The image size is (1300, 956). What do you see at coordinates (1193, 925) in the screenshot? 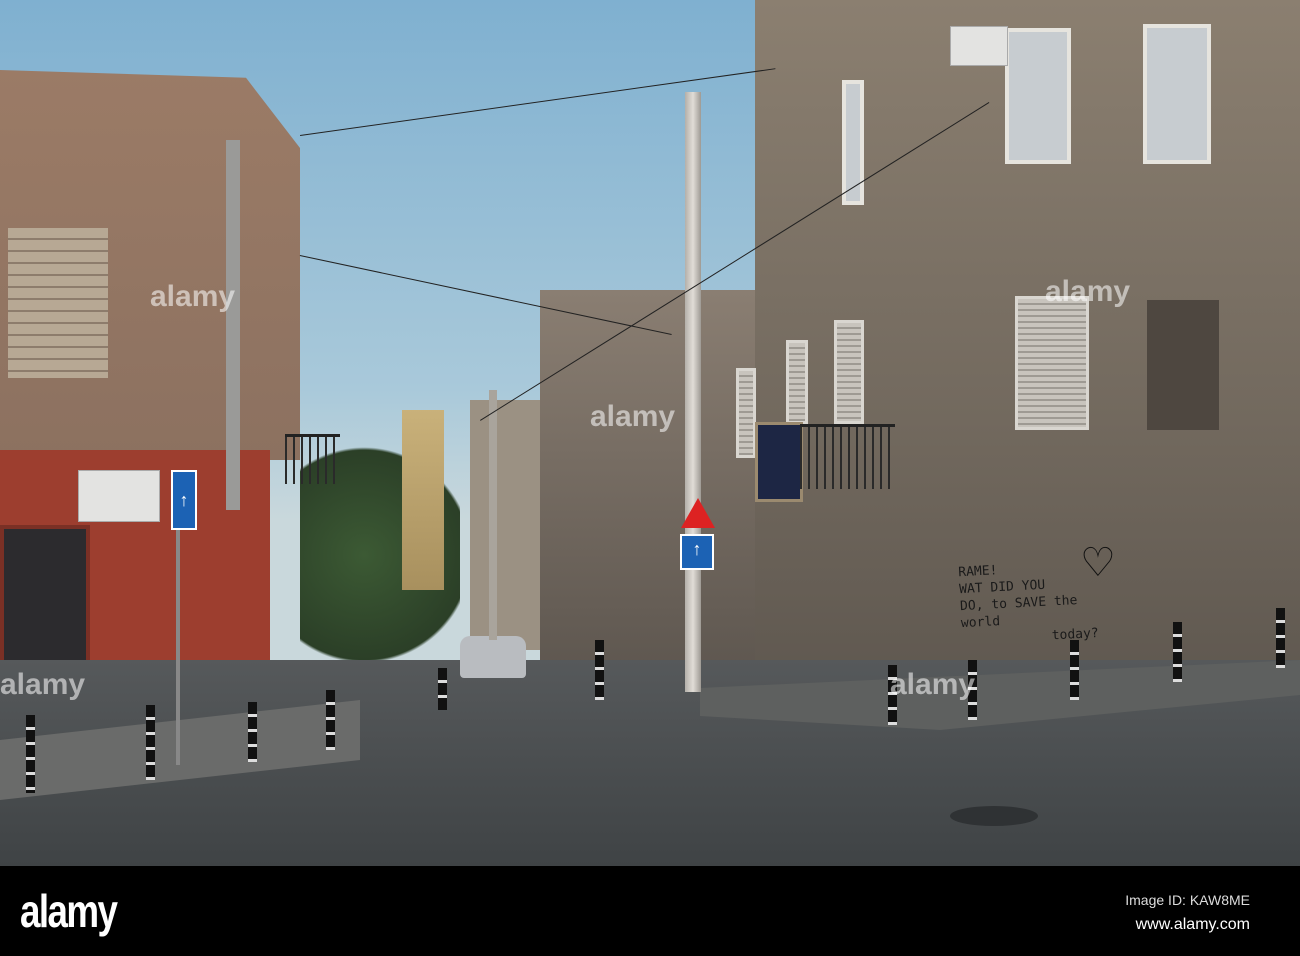
I see `website-link: www.alamy.com` at bounding box center [1193, 925].